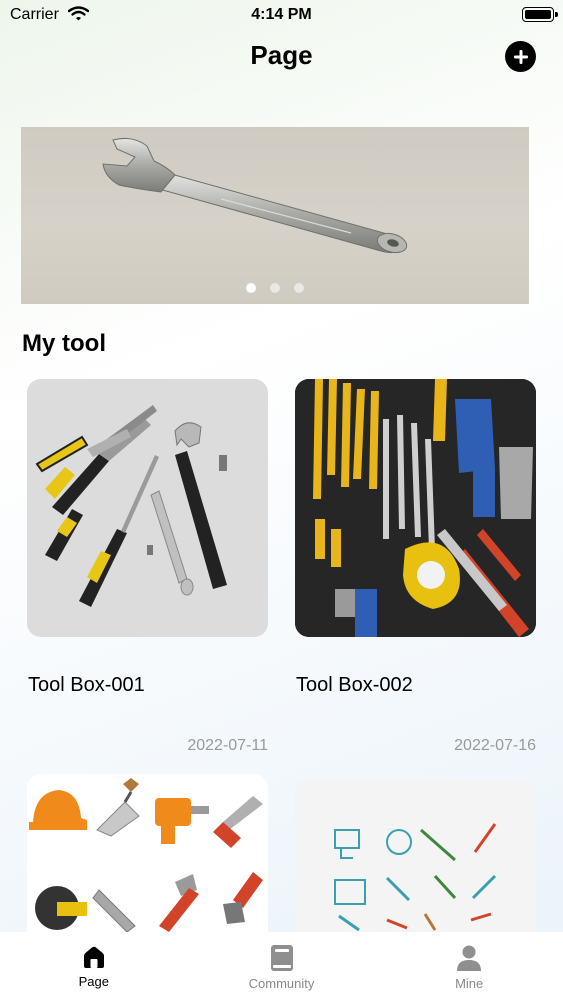 The width and height of the screenshot is (563, 1000). I want to click on battery-icon, so click(540, 14).